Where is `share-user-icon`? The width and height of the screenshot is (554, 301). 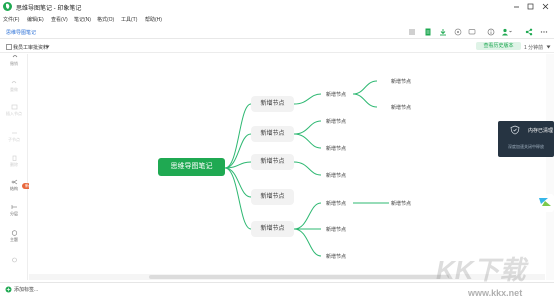 share-user-icon is located at coordinates (506, 32).